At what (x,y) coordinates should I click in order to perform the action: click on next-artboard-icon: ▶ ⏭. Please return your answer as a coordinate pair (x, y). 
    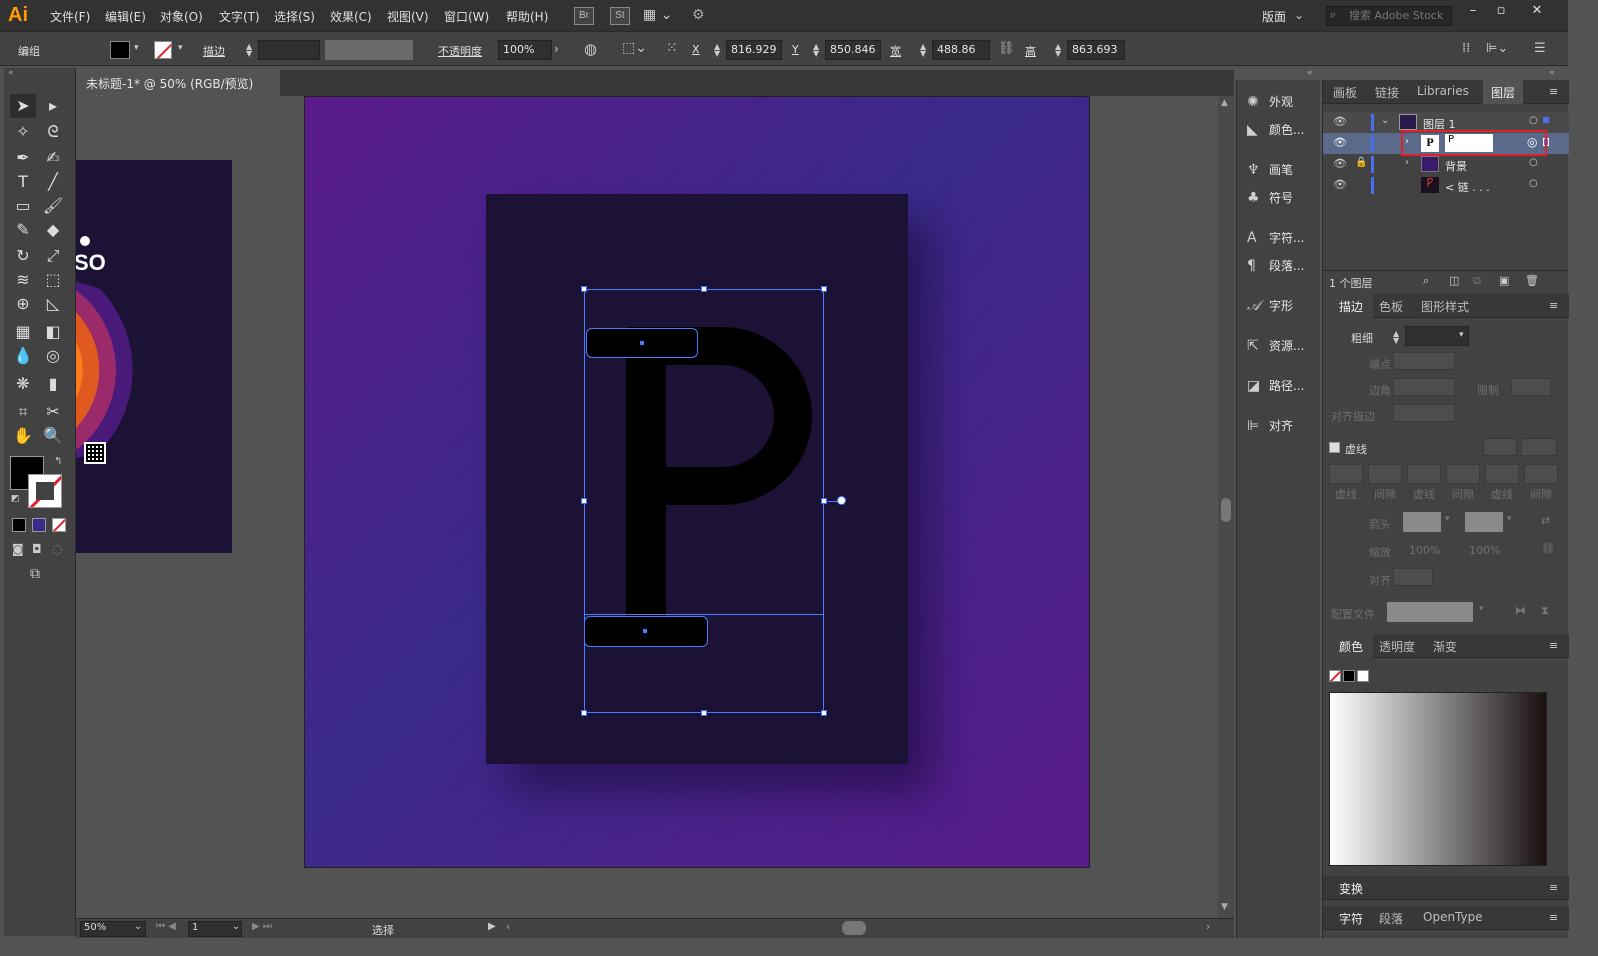
    Looking at the image, I should click on (262, 926).